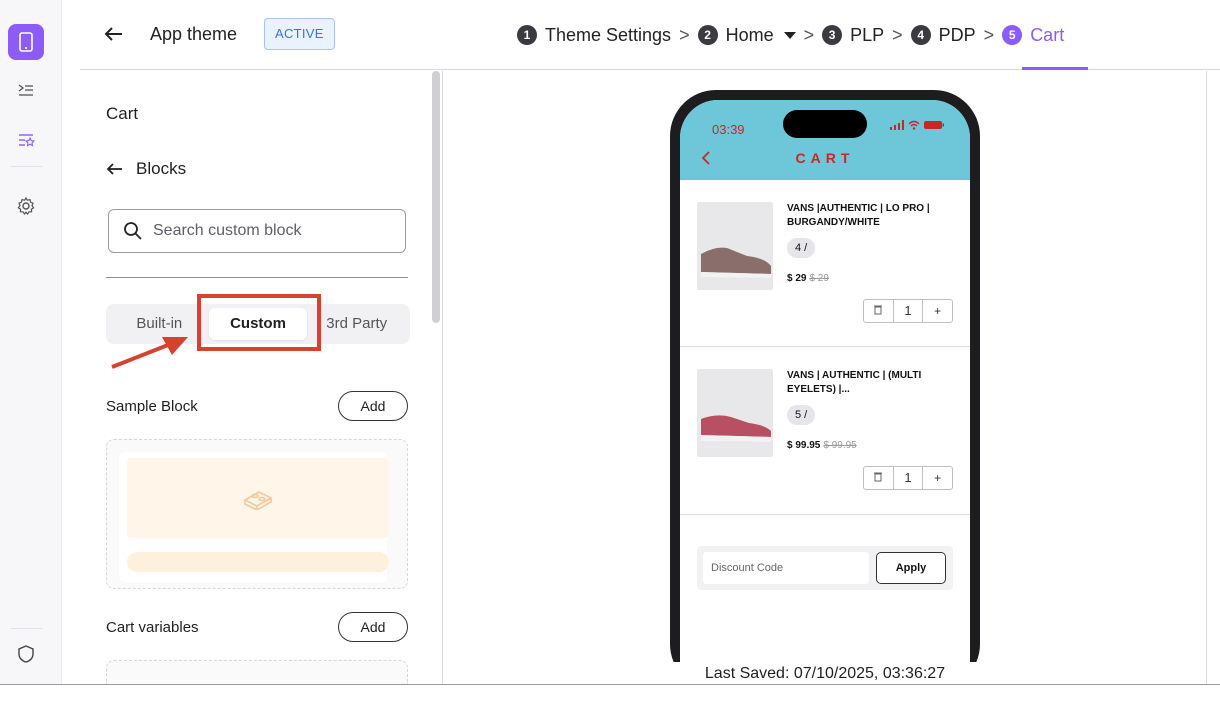 The width and height of the screenshot is (1220, 702). I want to click on mobile-device-icon, so click(26, 42).